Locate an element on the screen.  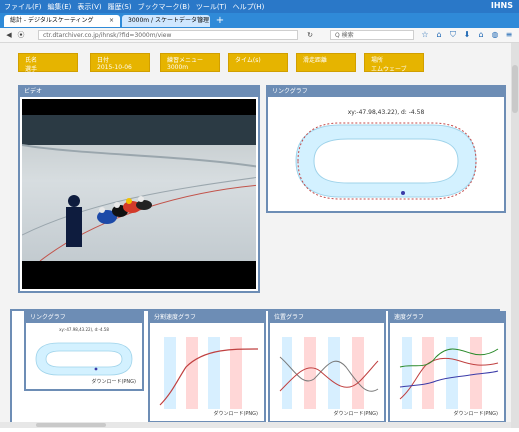
speed-graph-panel: 速度グラフ ダウンロード(PNG) is located at coordinates (447, 367).